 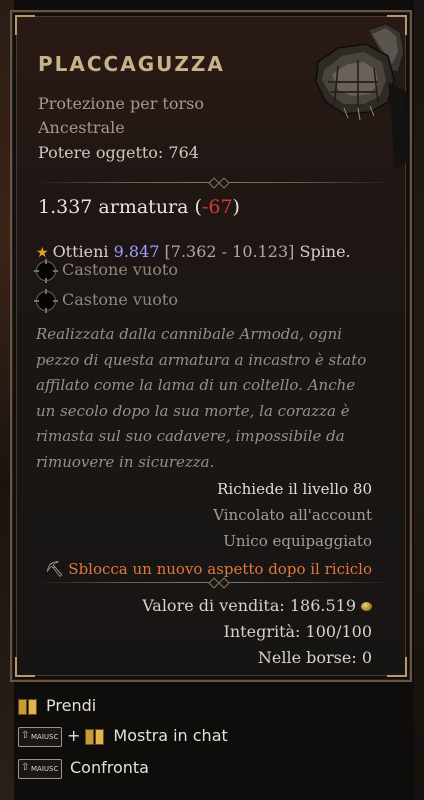 I want to click on sell-value: Valore di vendita: 186.519, so click(x=257, y=605).